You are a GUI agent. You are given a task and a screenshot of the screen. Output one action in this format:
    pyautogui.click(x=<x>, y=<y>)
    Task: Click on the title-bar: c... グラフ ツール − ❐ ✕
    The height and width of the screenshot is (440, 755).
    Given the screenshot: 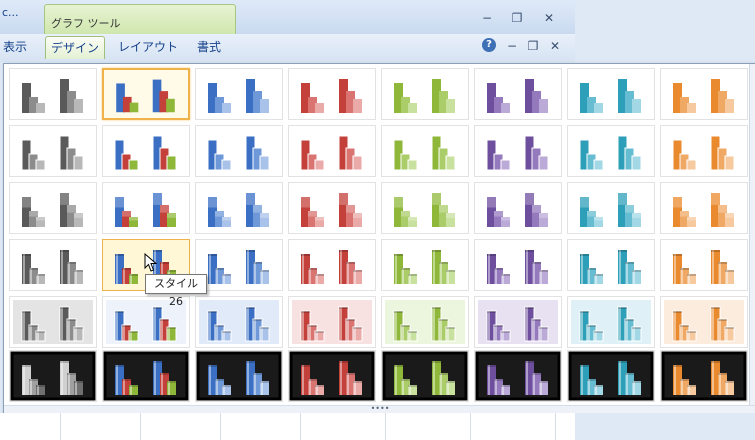 What is the action you would take?
    pyautogui.click(x=287, y=17)
    